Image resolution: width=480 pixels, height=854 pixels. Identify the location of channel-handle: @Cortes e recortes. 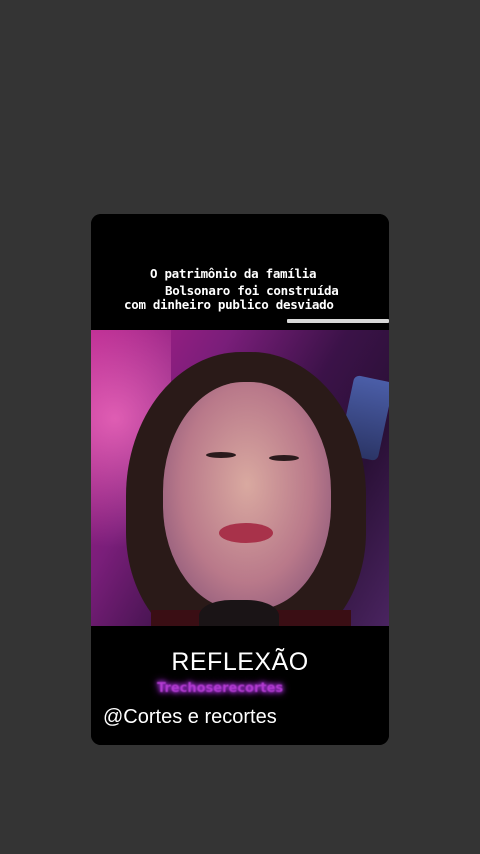
(190, 717).